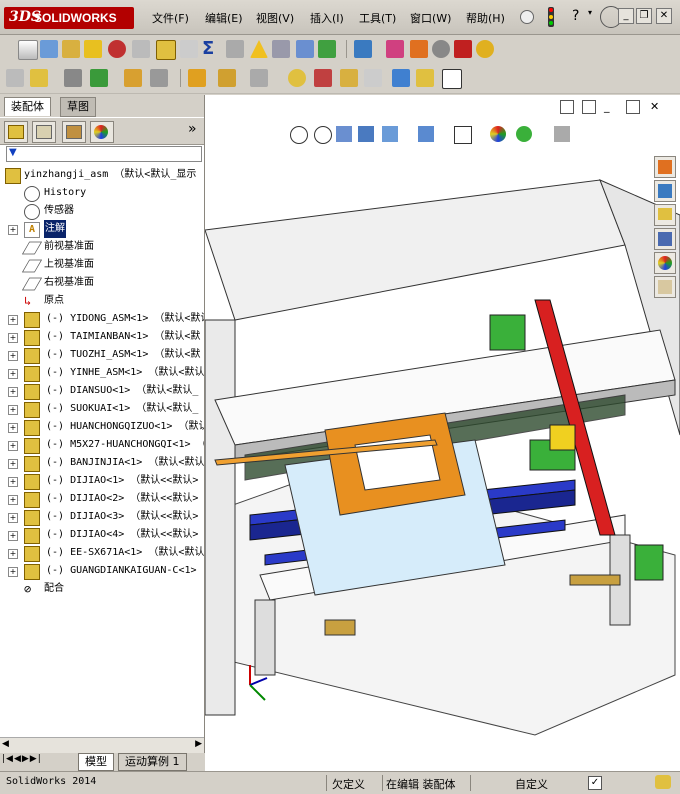 Image resolution: width=680 pixels, height=794 pixels. I want to click on doc-minimize-icon: _, so click(607, 106).